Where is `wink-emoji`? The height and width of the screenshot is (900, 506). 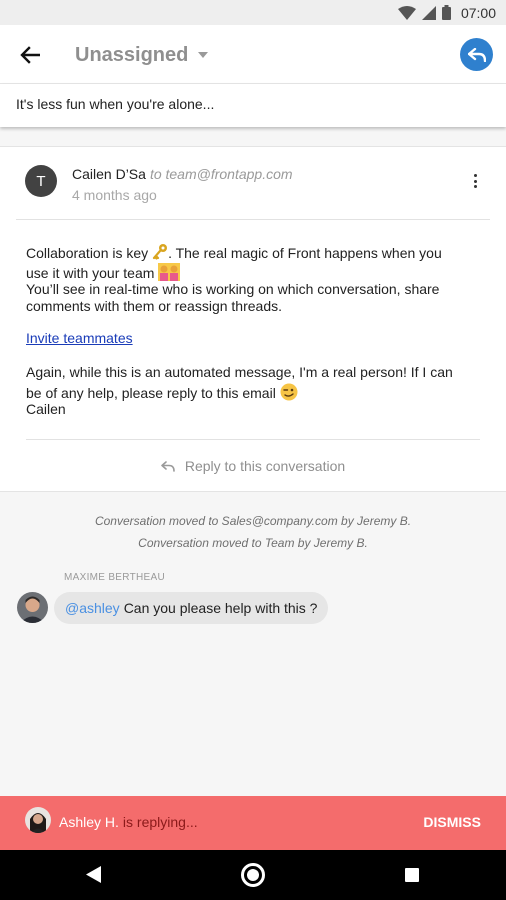 wink-emoji is located at coordinates (289, 392).